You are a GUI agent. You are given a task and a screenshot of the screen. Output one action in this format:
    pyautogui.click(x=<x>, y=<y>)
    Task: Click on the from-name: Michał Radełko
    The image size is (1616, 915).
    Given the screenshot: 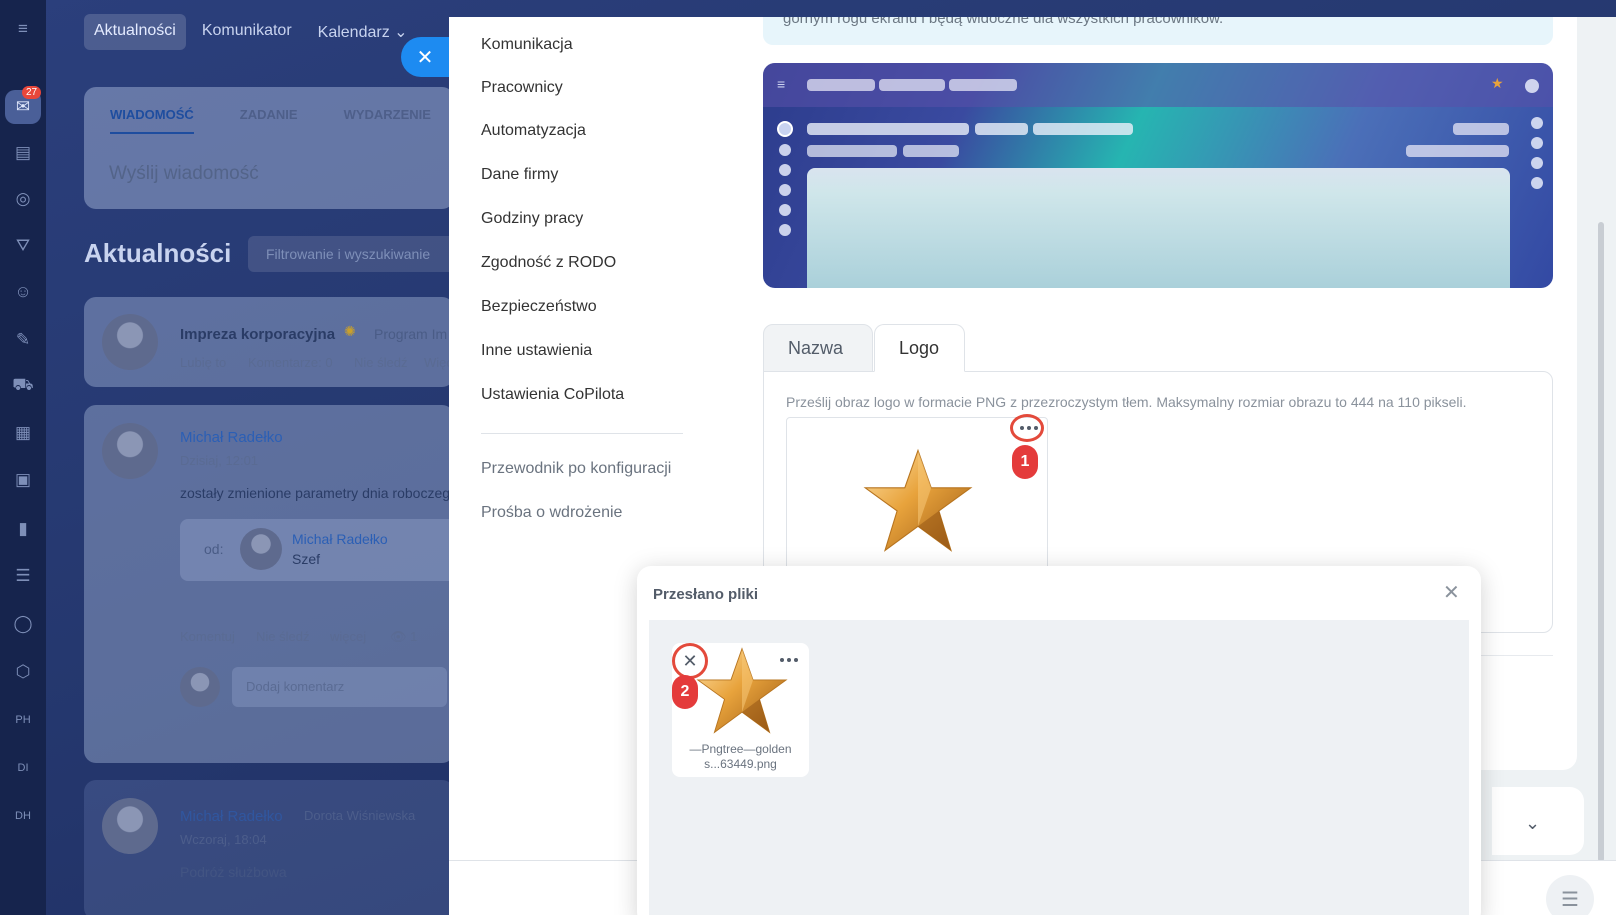 What is the action you would take?
    pyautogui.click(x=340, y=539)
    